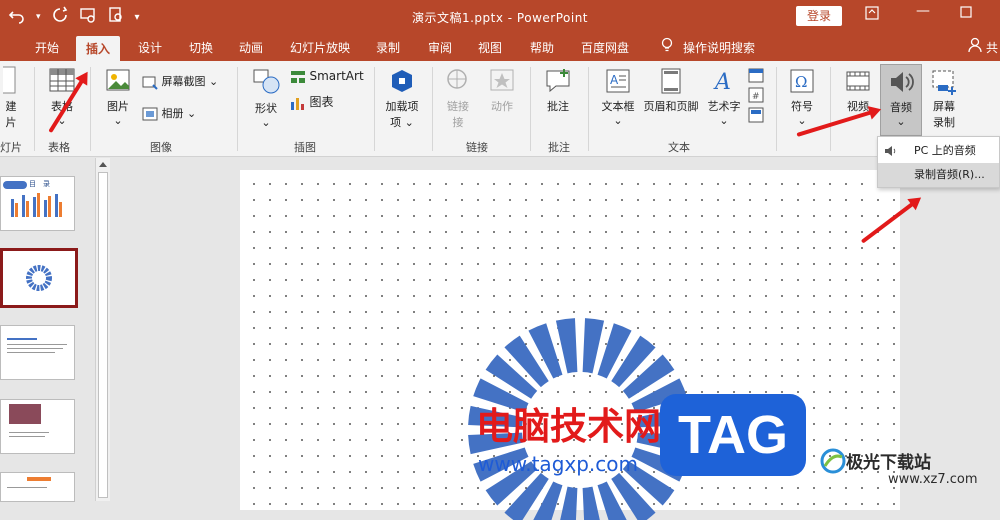 This screenshot has height=520, width=1000. What do you see at coordinates (933, 479) in the screenshot?
I see `site-url: www.xz7.com` at bounding box center [933, 479].